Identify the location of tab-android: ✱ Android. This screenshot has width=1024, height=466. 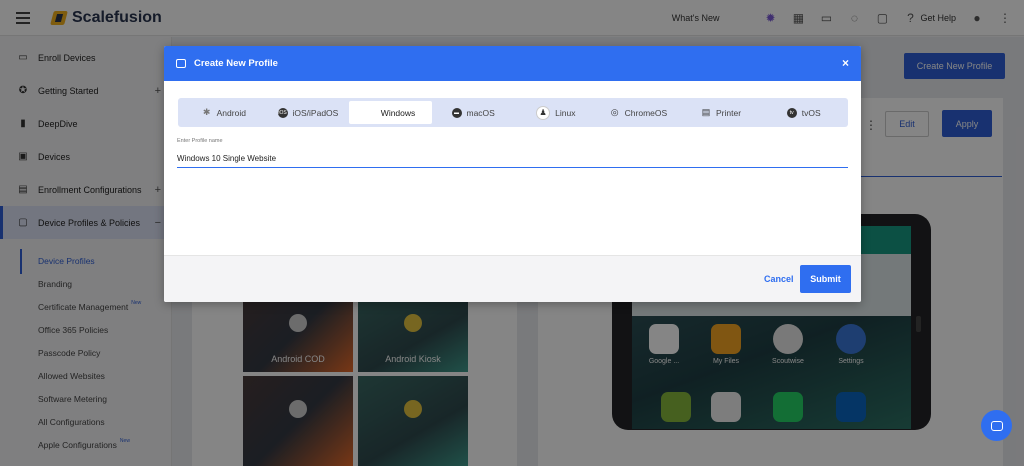
(224, 112).